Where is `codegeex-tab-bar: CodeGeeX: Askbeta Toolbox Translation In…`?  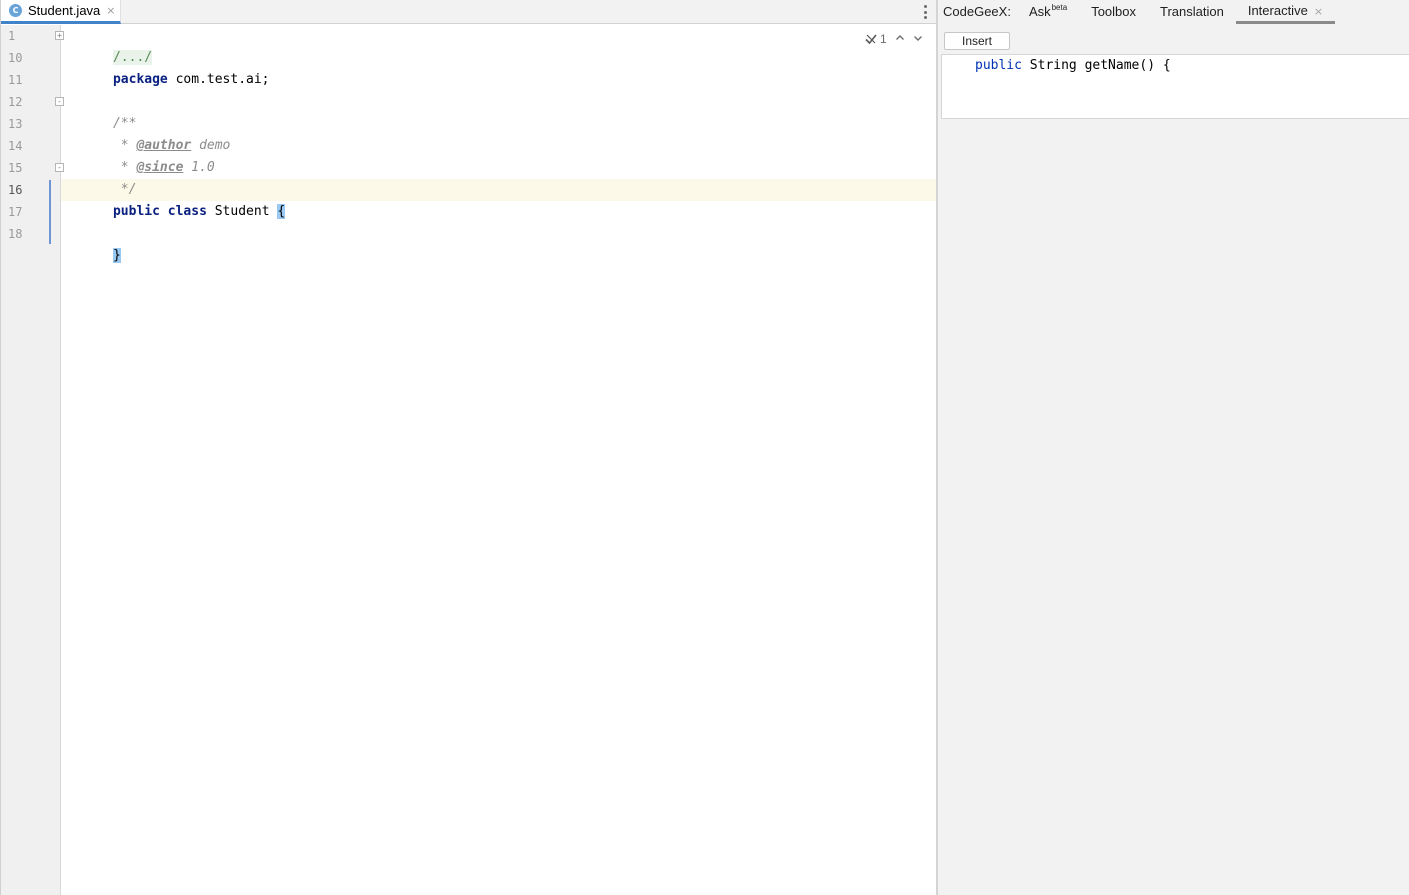
codegeex-tab-bar: CodeGeeX: Askbeta Toolbox Translation In… is located at coordinates (1173, 12).